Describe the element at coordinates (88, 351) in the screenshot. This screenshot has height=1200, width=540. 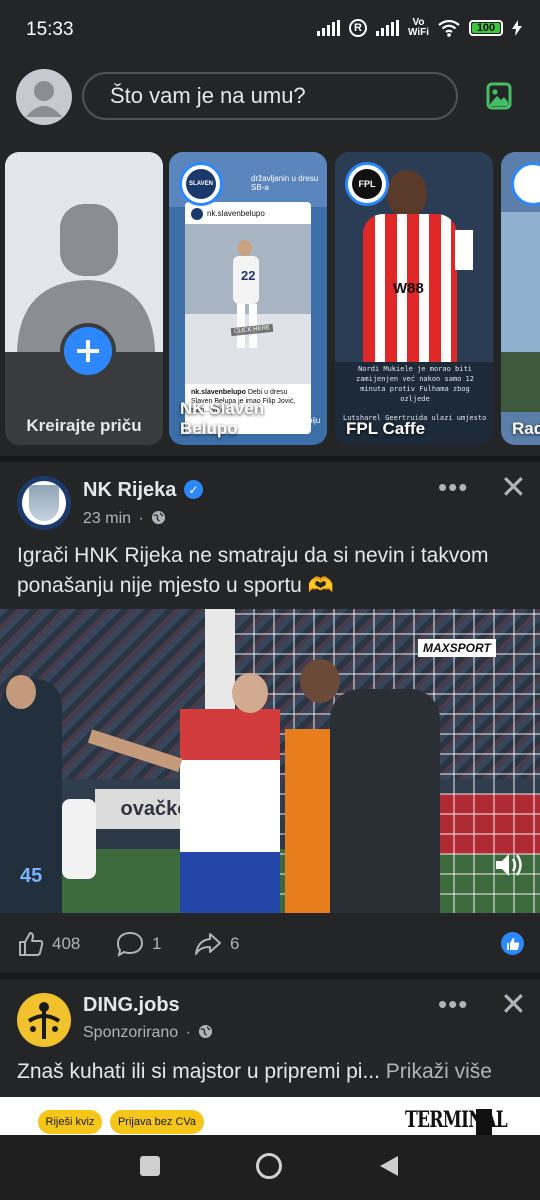
I see `plus-icon` at that location.